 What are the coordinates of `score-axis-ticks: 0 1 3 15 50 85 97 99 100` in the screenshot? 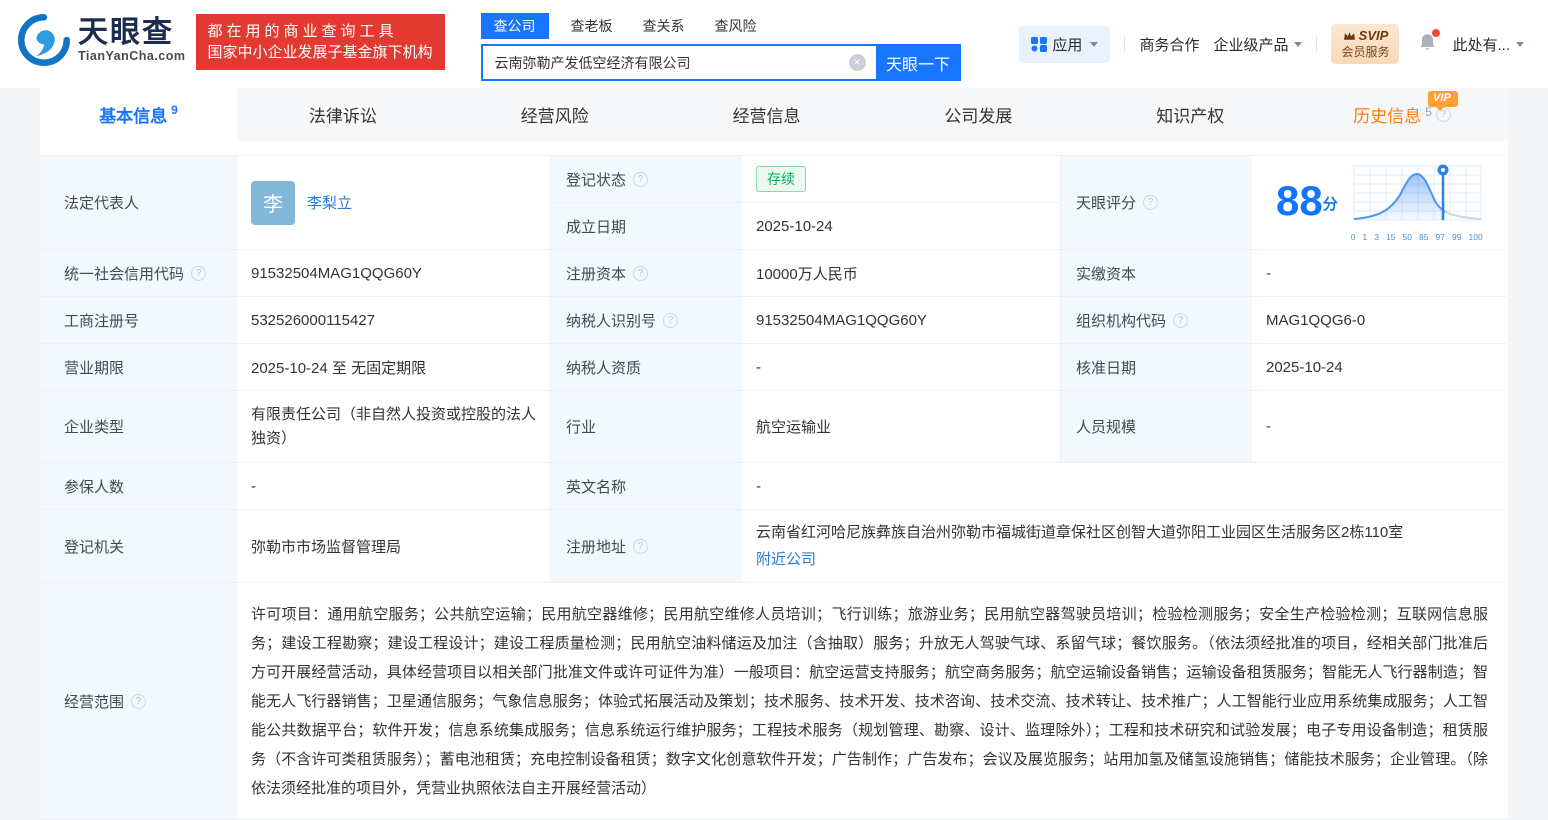 It's located at (1417, 237).